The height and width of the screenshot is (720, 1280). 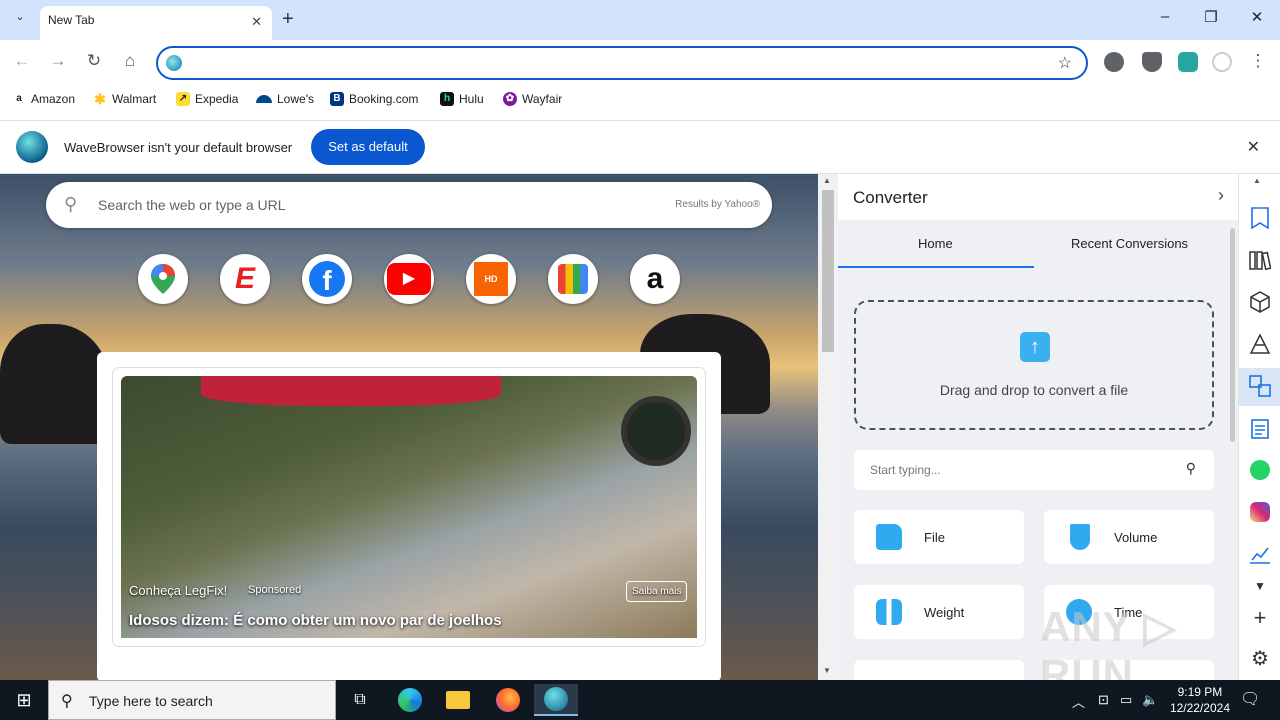 I want to click on file-explorer-icon, so click(x=458, y=700).